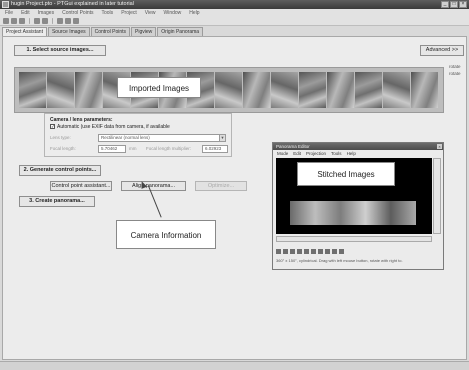  Describe the element at coordinates (9, 13) in the screenshot. I see `menu-file: File` at that location.